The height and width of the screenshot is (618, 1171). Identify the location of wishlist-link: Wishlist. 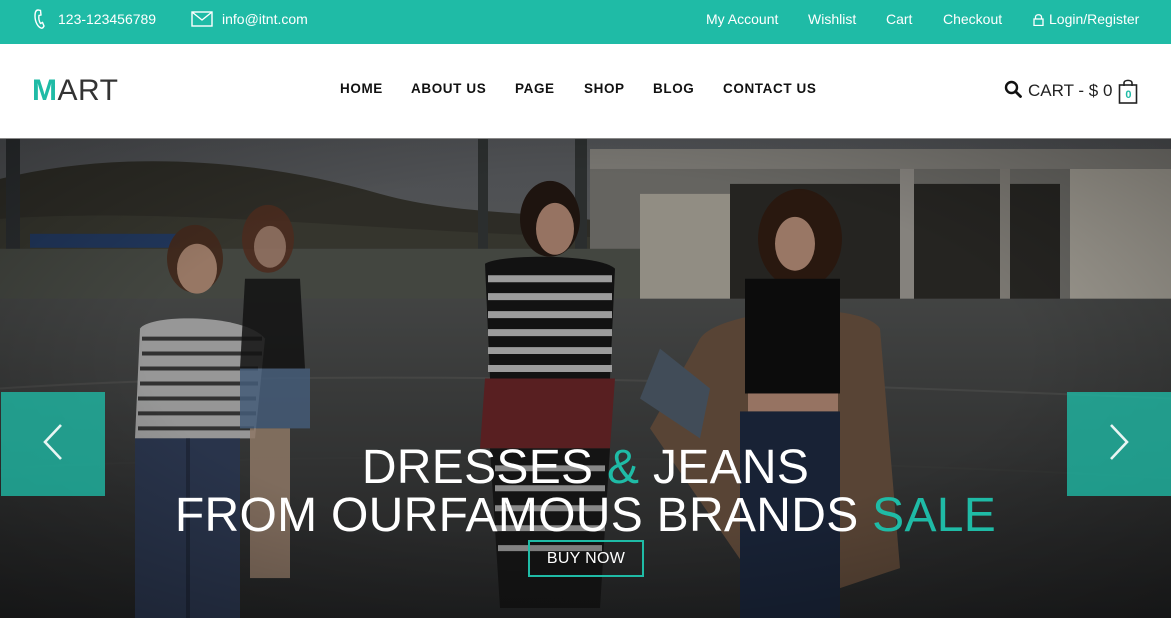
(832, 19).